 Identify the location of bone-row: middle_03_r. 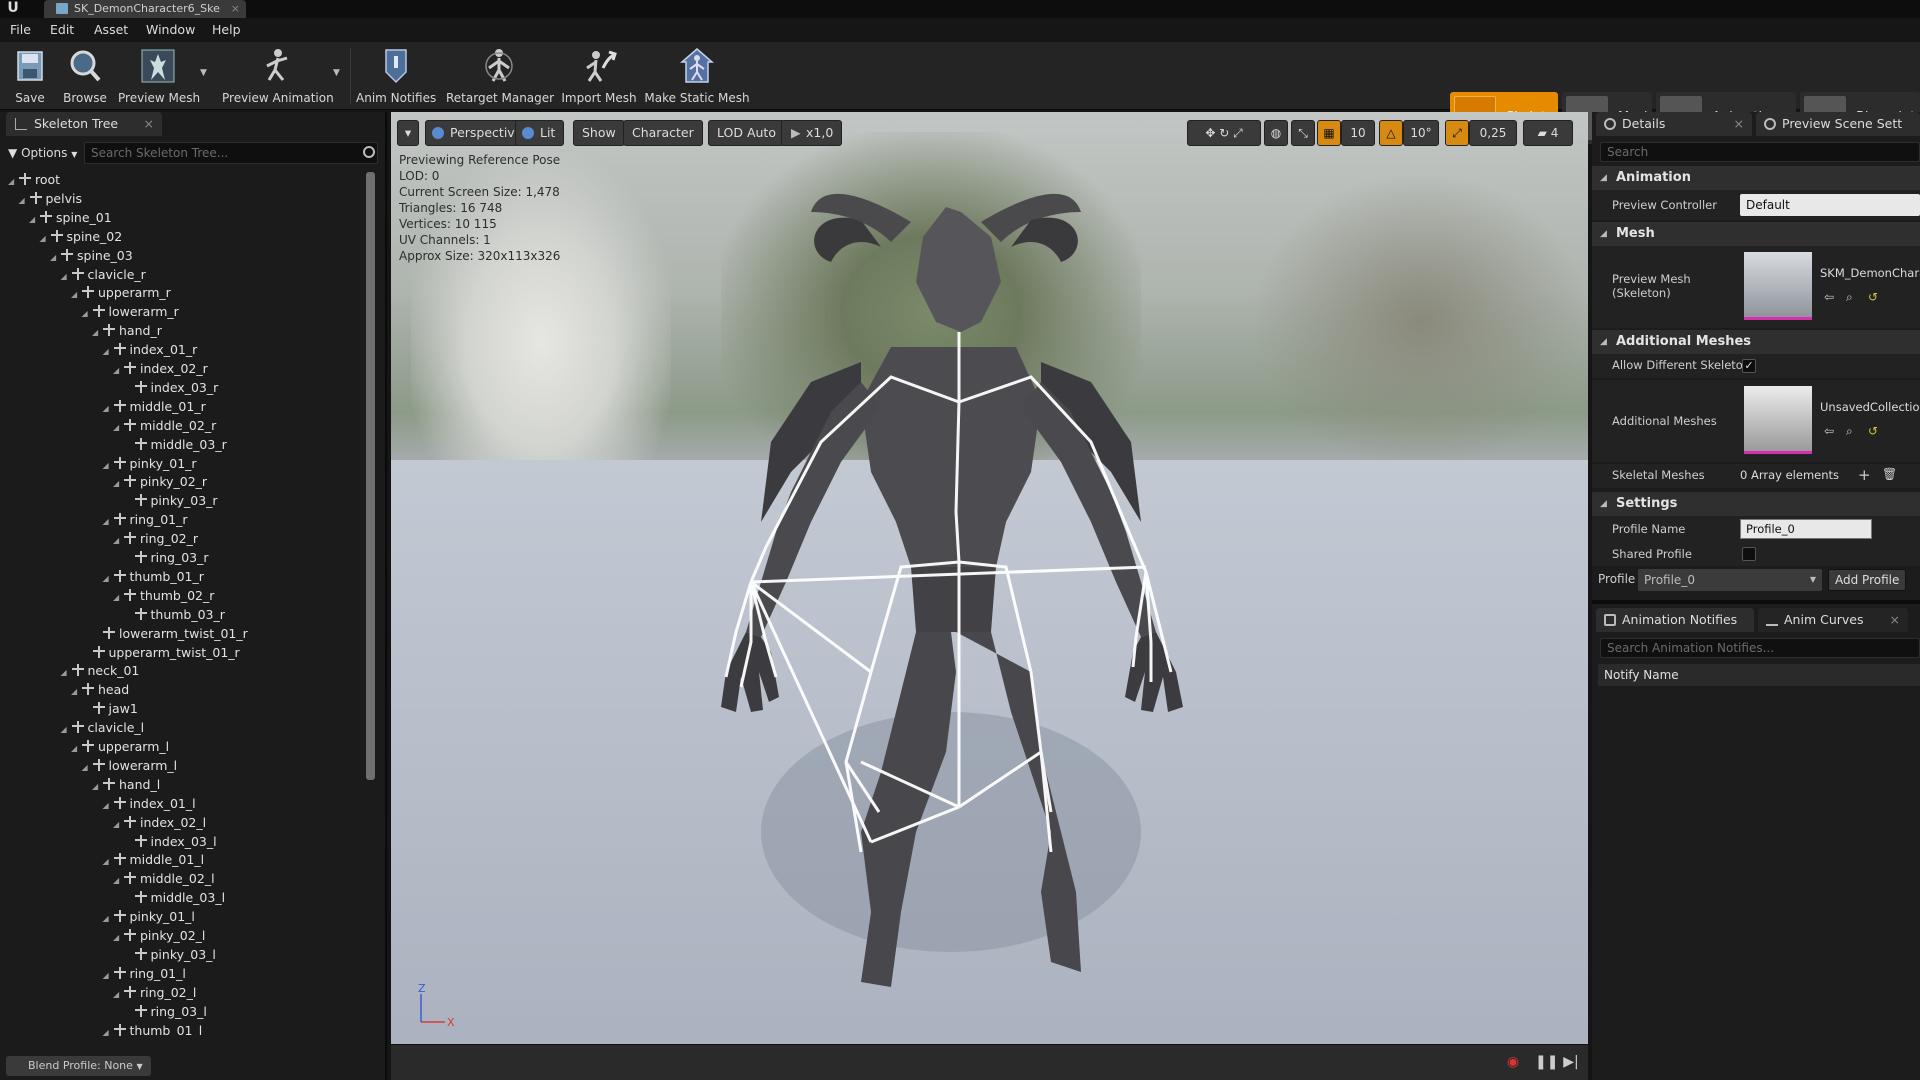
(175, 444).